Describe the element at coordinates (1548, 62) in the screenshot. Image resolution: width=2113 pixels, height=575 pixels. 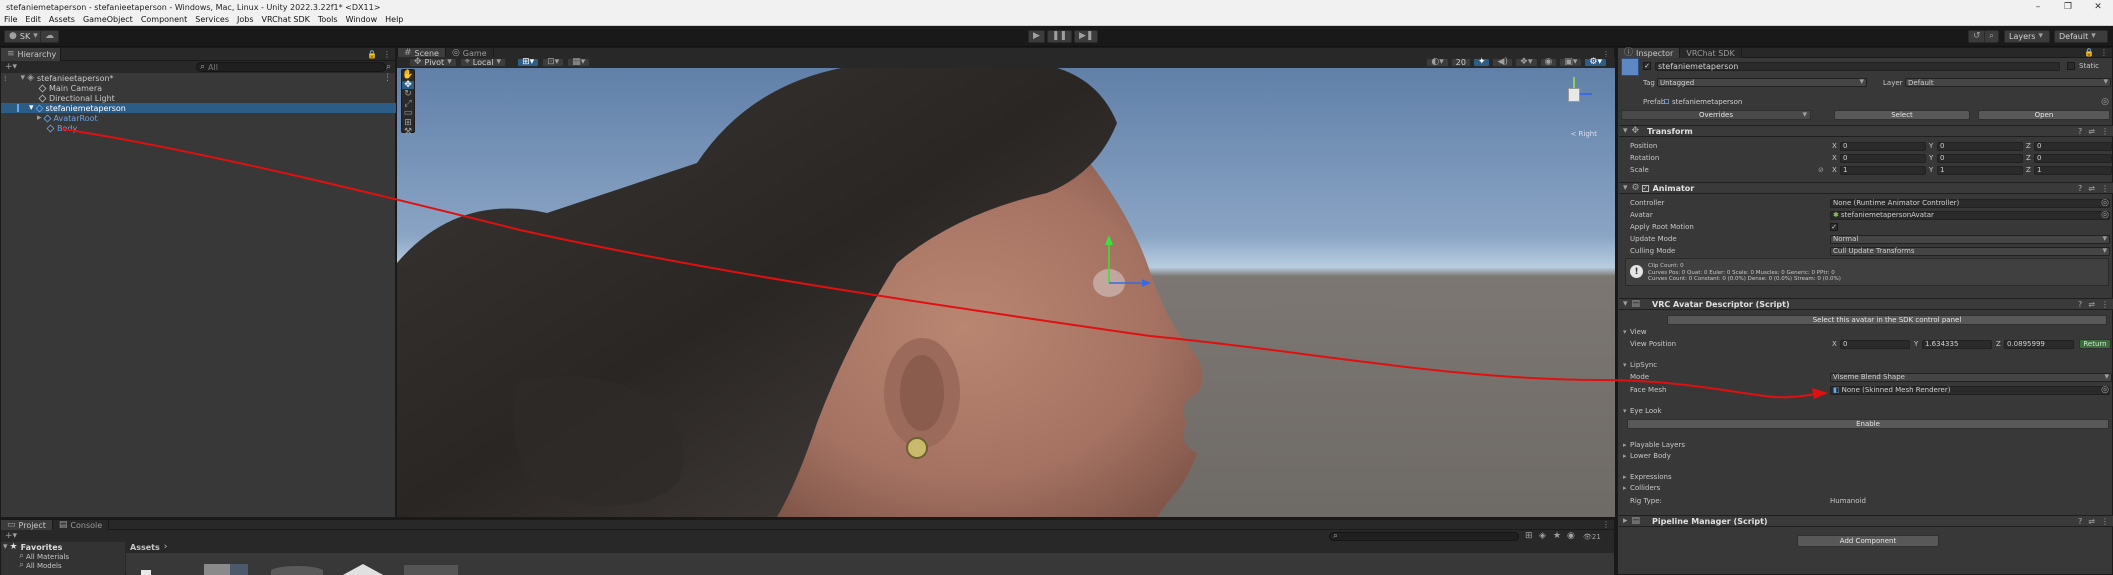
I see `hidden-objects-toggle: ◉` at that location.